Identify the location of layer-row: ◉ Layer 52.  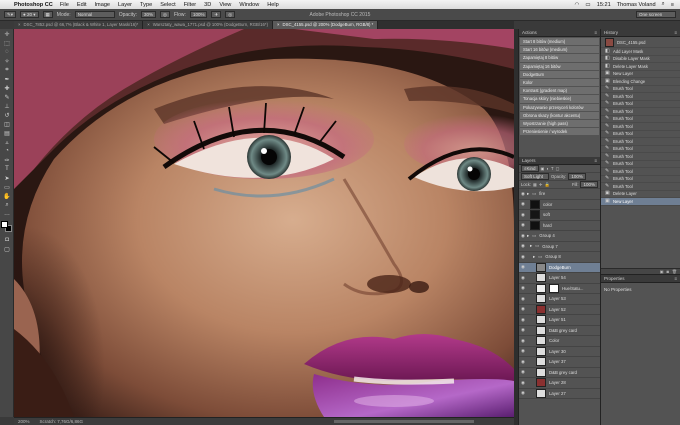
(559, 309).